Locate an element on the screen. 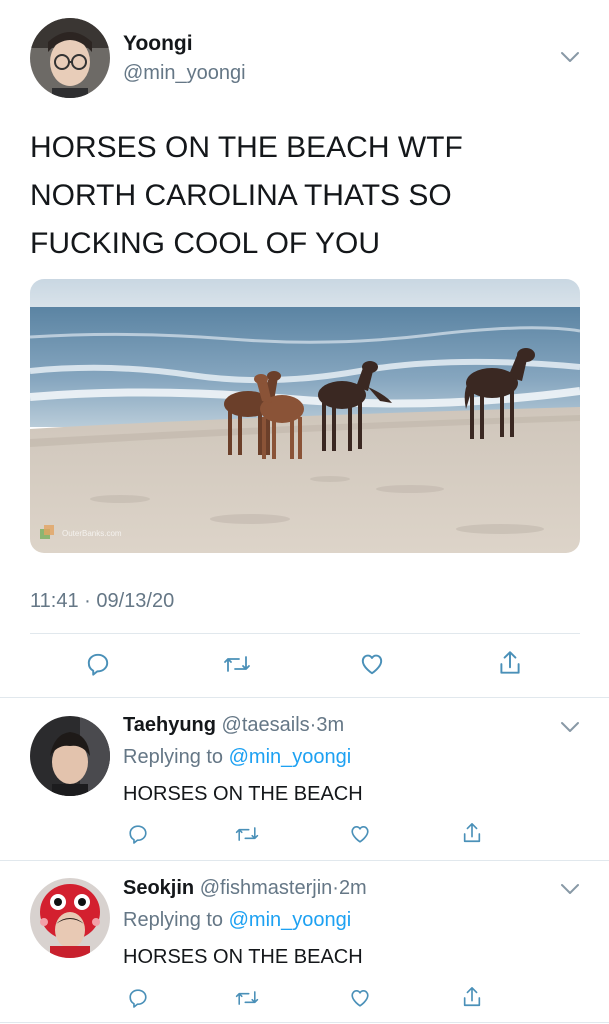 This screenshot has height=1024, width=609. tweet-text-line: HORSES ON THE BEACH WTF is located at coordinates (246, 147).